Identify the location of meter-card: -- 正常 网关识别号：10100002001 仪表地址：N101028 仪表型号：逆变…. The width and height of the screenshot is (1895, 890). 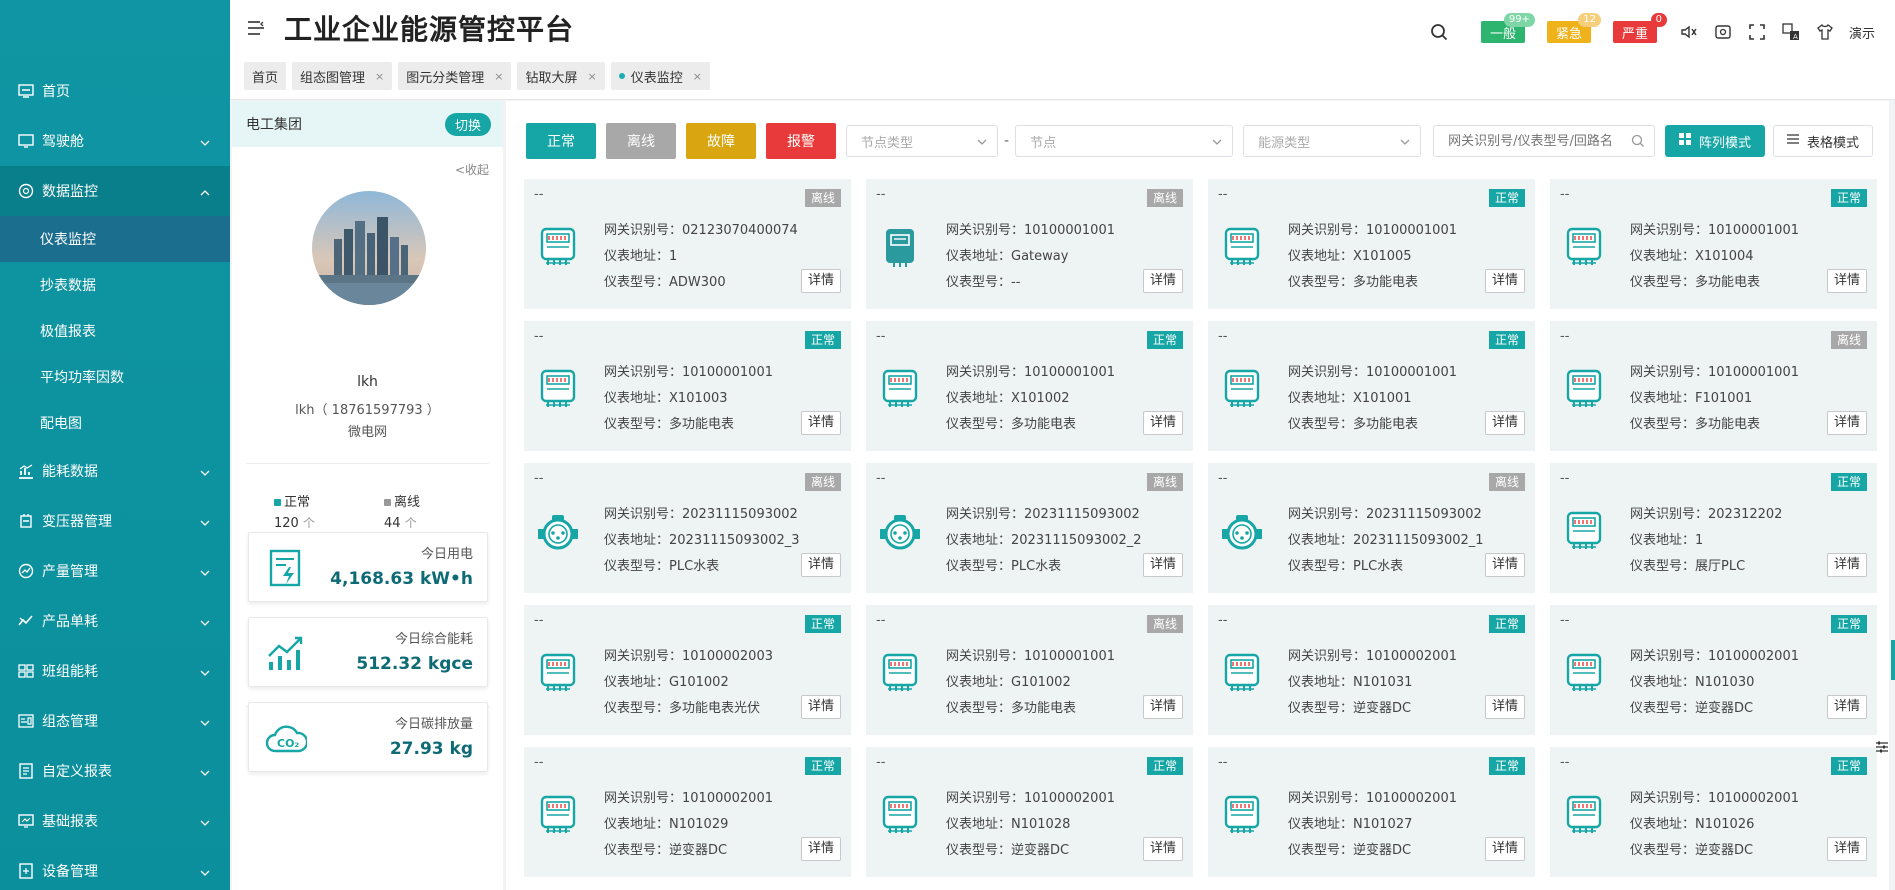
(1029, 812).